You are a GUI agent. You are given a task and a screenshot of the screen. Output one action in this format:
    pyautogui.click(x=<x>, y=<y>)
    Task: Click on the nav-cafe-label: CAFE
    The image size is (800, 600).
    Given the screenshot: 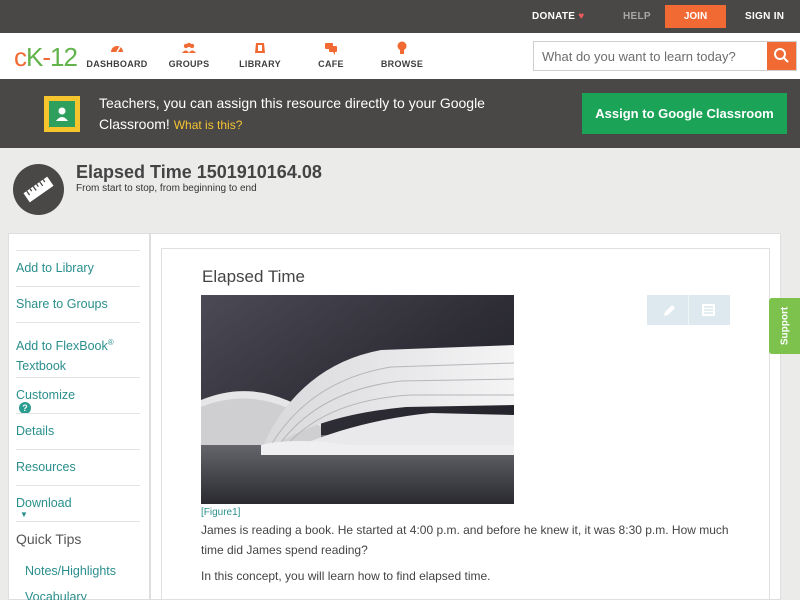 What is the action you would take?
    pyautogui.click(x=331, y=64)
    